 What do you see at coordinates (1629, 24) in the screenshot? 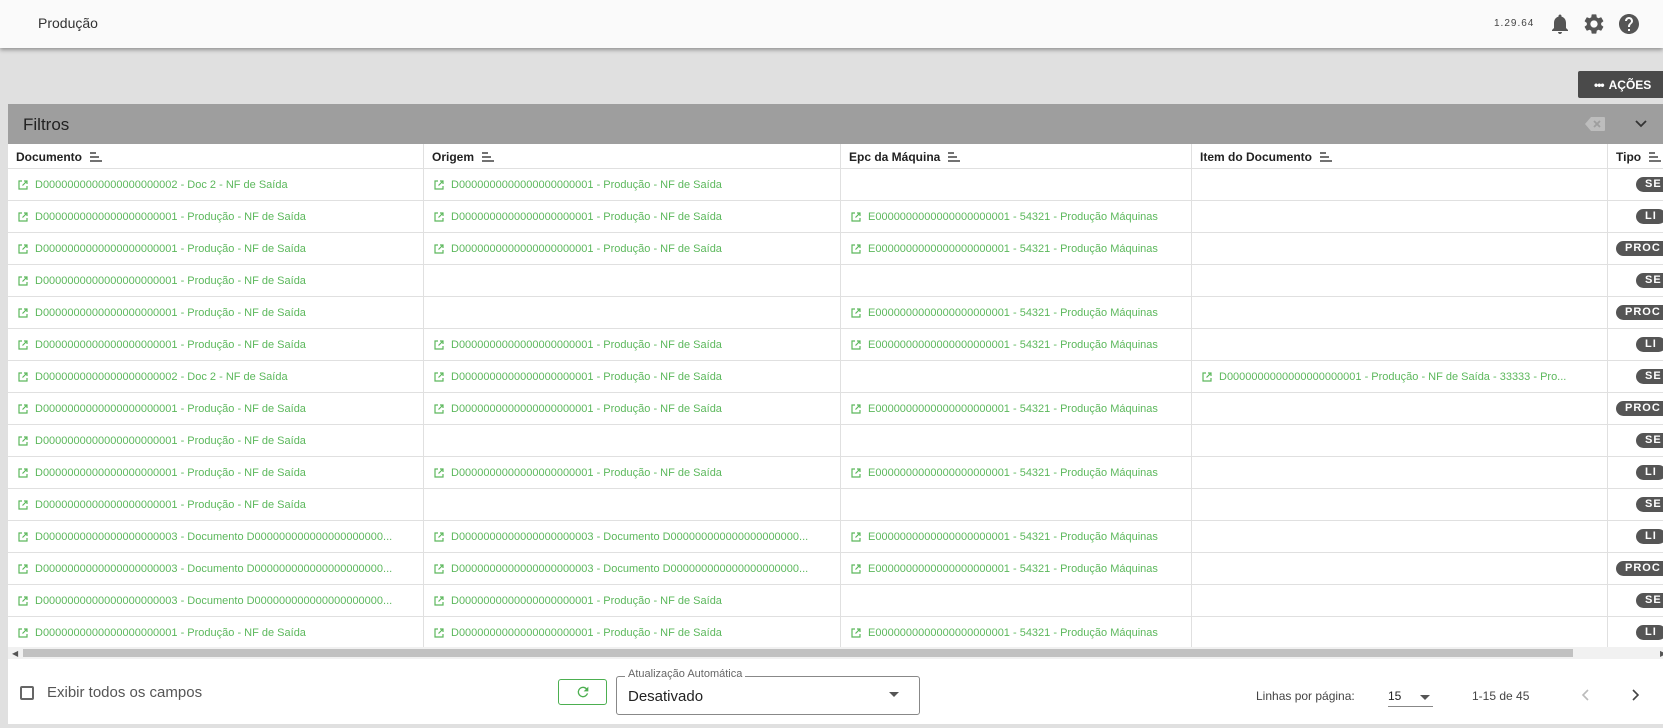
I see `help-icon` at bounding box center [1629, 24].